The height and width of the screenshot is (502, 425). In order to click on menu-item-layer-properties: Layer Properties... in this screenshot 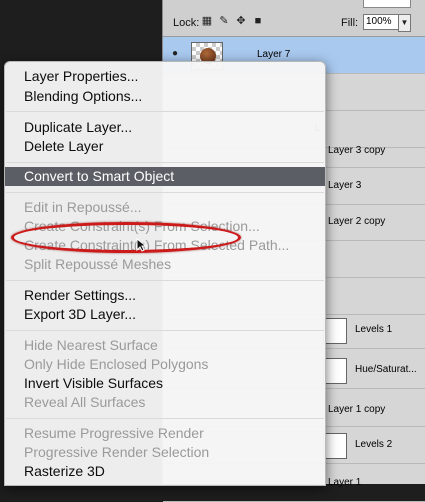, I will do `click(165, 76)`.